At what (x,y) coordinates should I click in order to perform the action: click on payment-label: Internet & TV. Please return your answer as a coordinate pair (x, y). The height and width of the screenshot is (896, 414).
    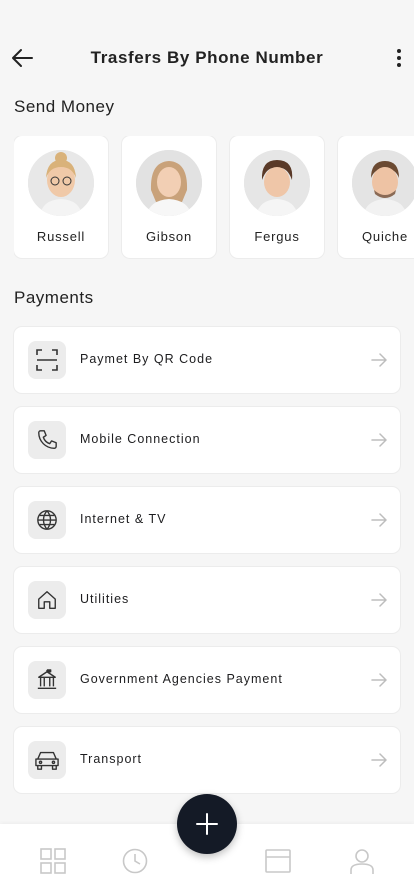
    Looking at the image, I should click on (123, 519).